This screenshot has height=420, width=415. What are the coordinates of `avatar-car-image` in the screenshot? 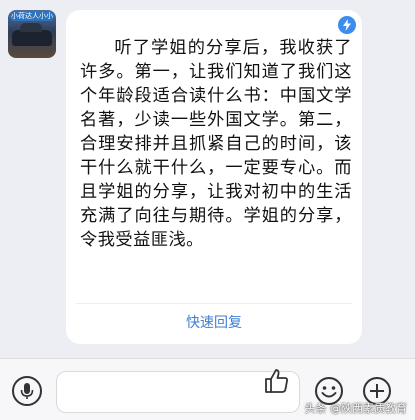 It's located at (32, 34).